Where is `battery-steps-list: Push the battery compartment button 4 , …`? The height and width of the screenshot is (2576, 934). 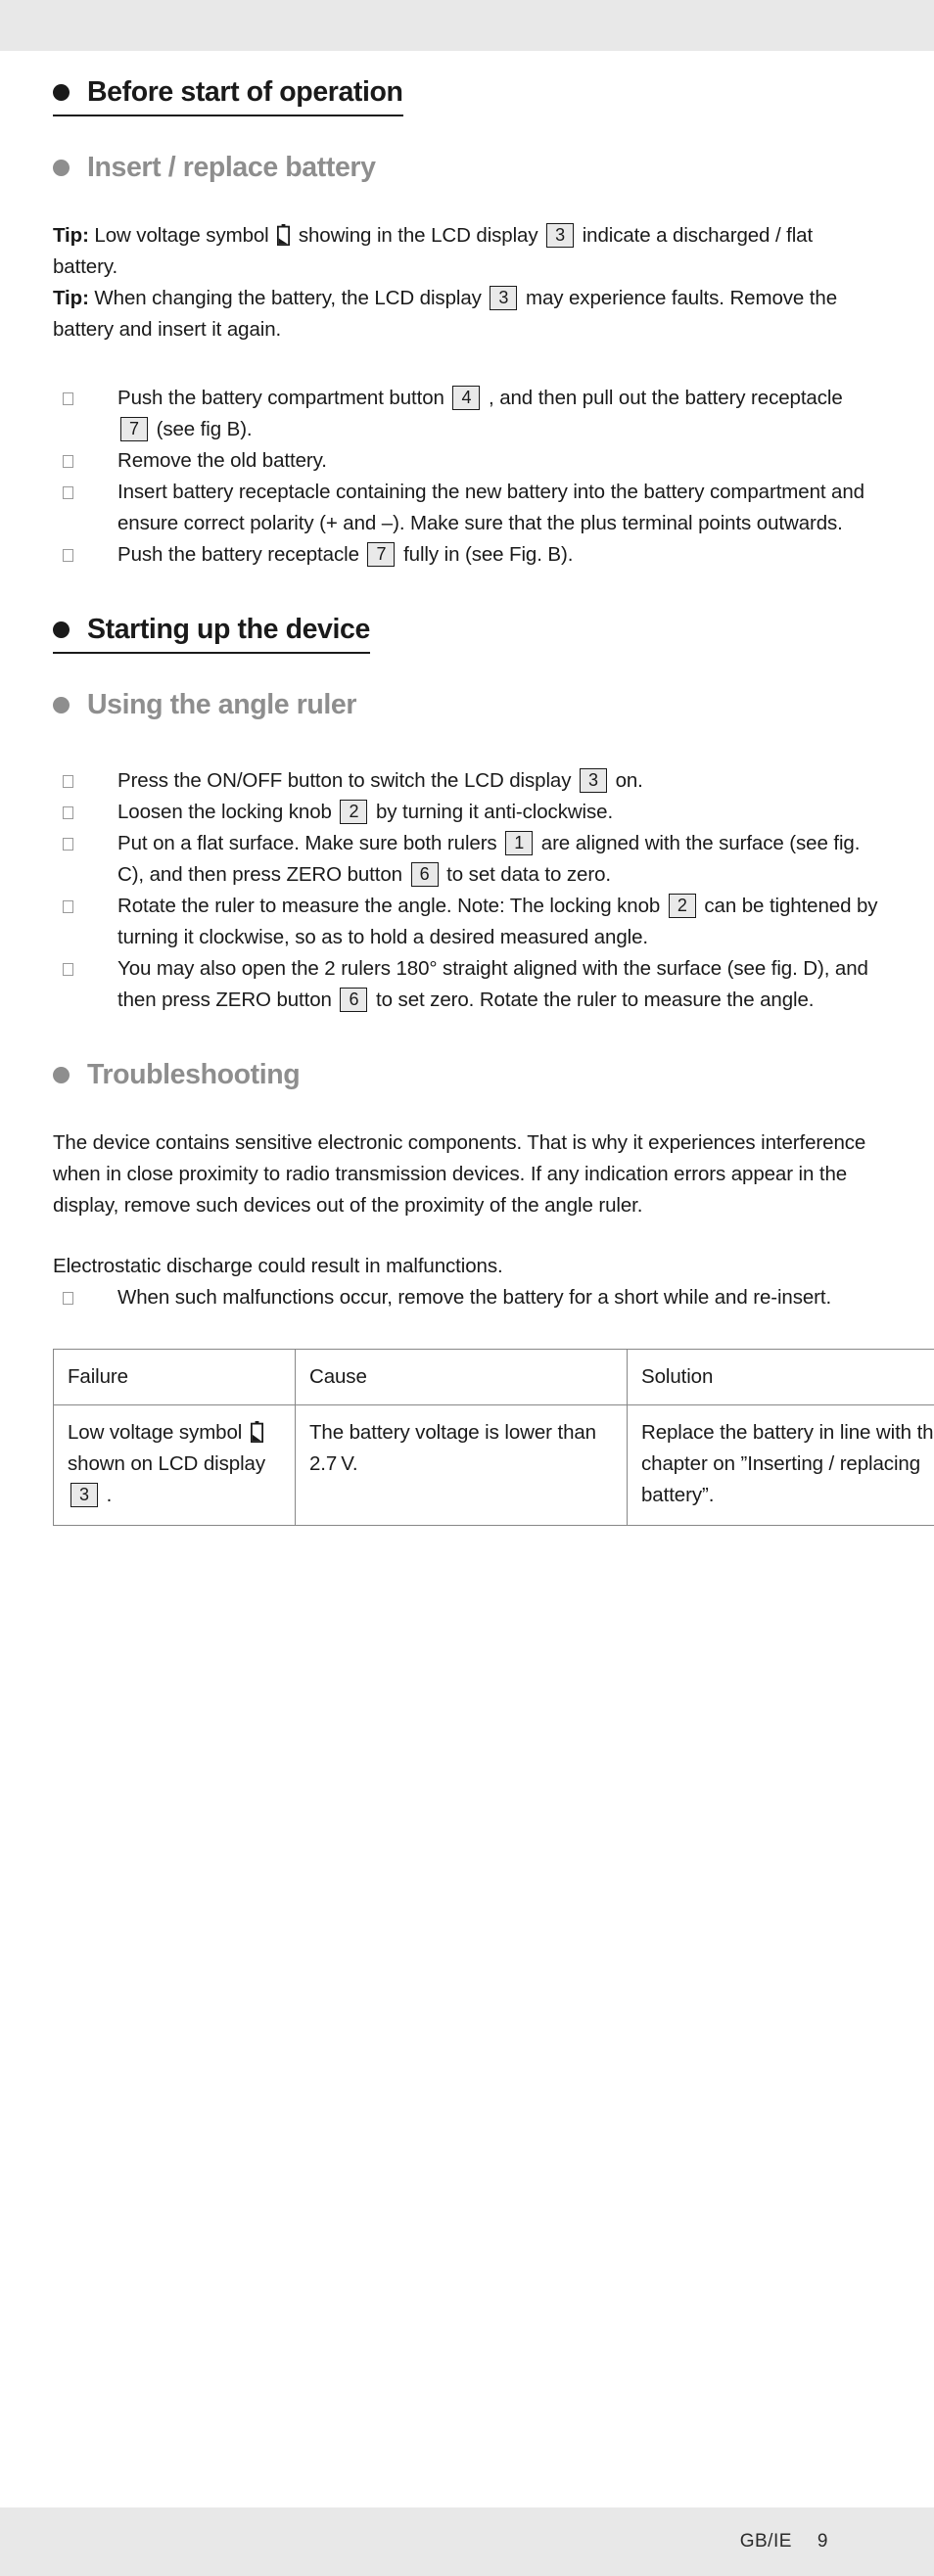
battery-steps-list: Push the battery compartment button 4 , … is located at coordinates (467, 477).